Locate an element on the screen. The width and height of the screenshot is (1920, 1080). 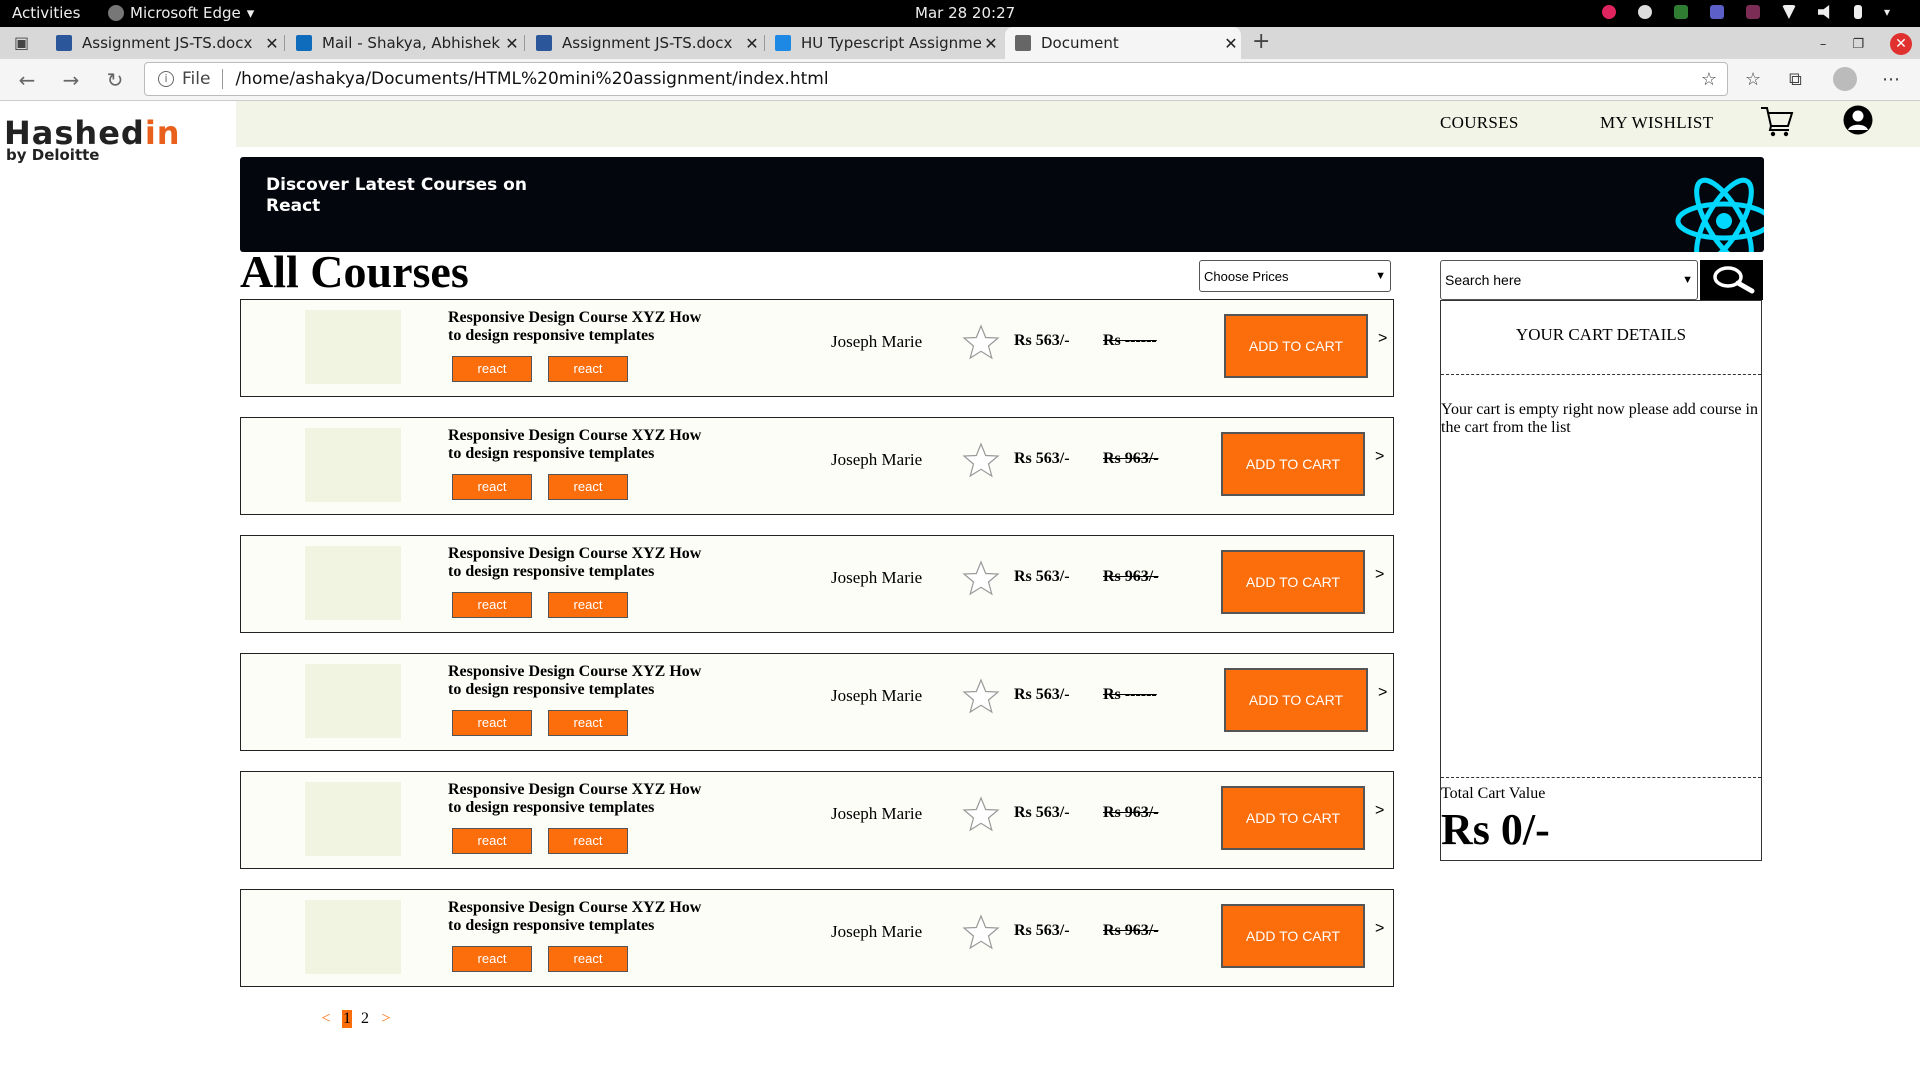
system-tray: ▾ is located at coordinates (1745, 12).